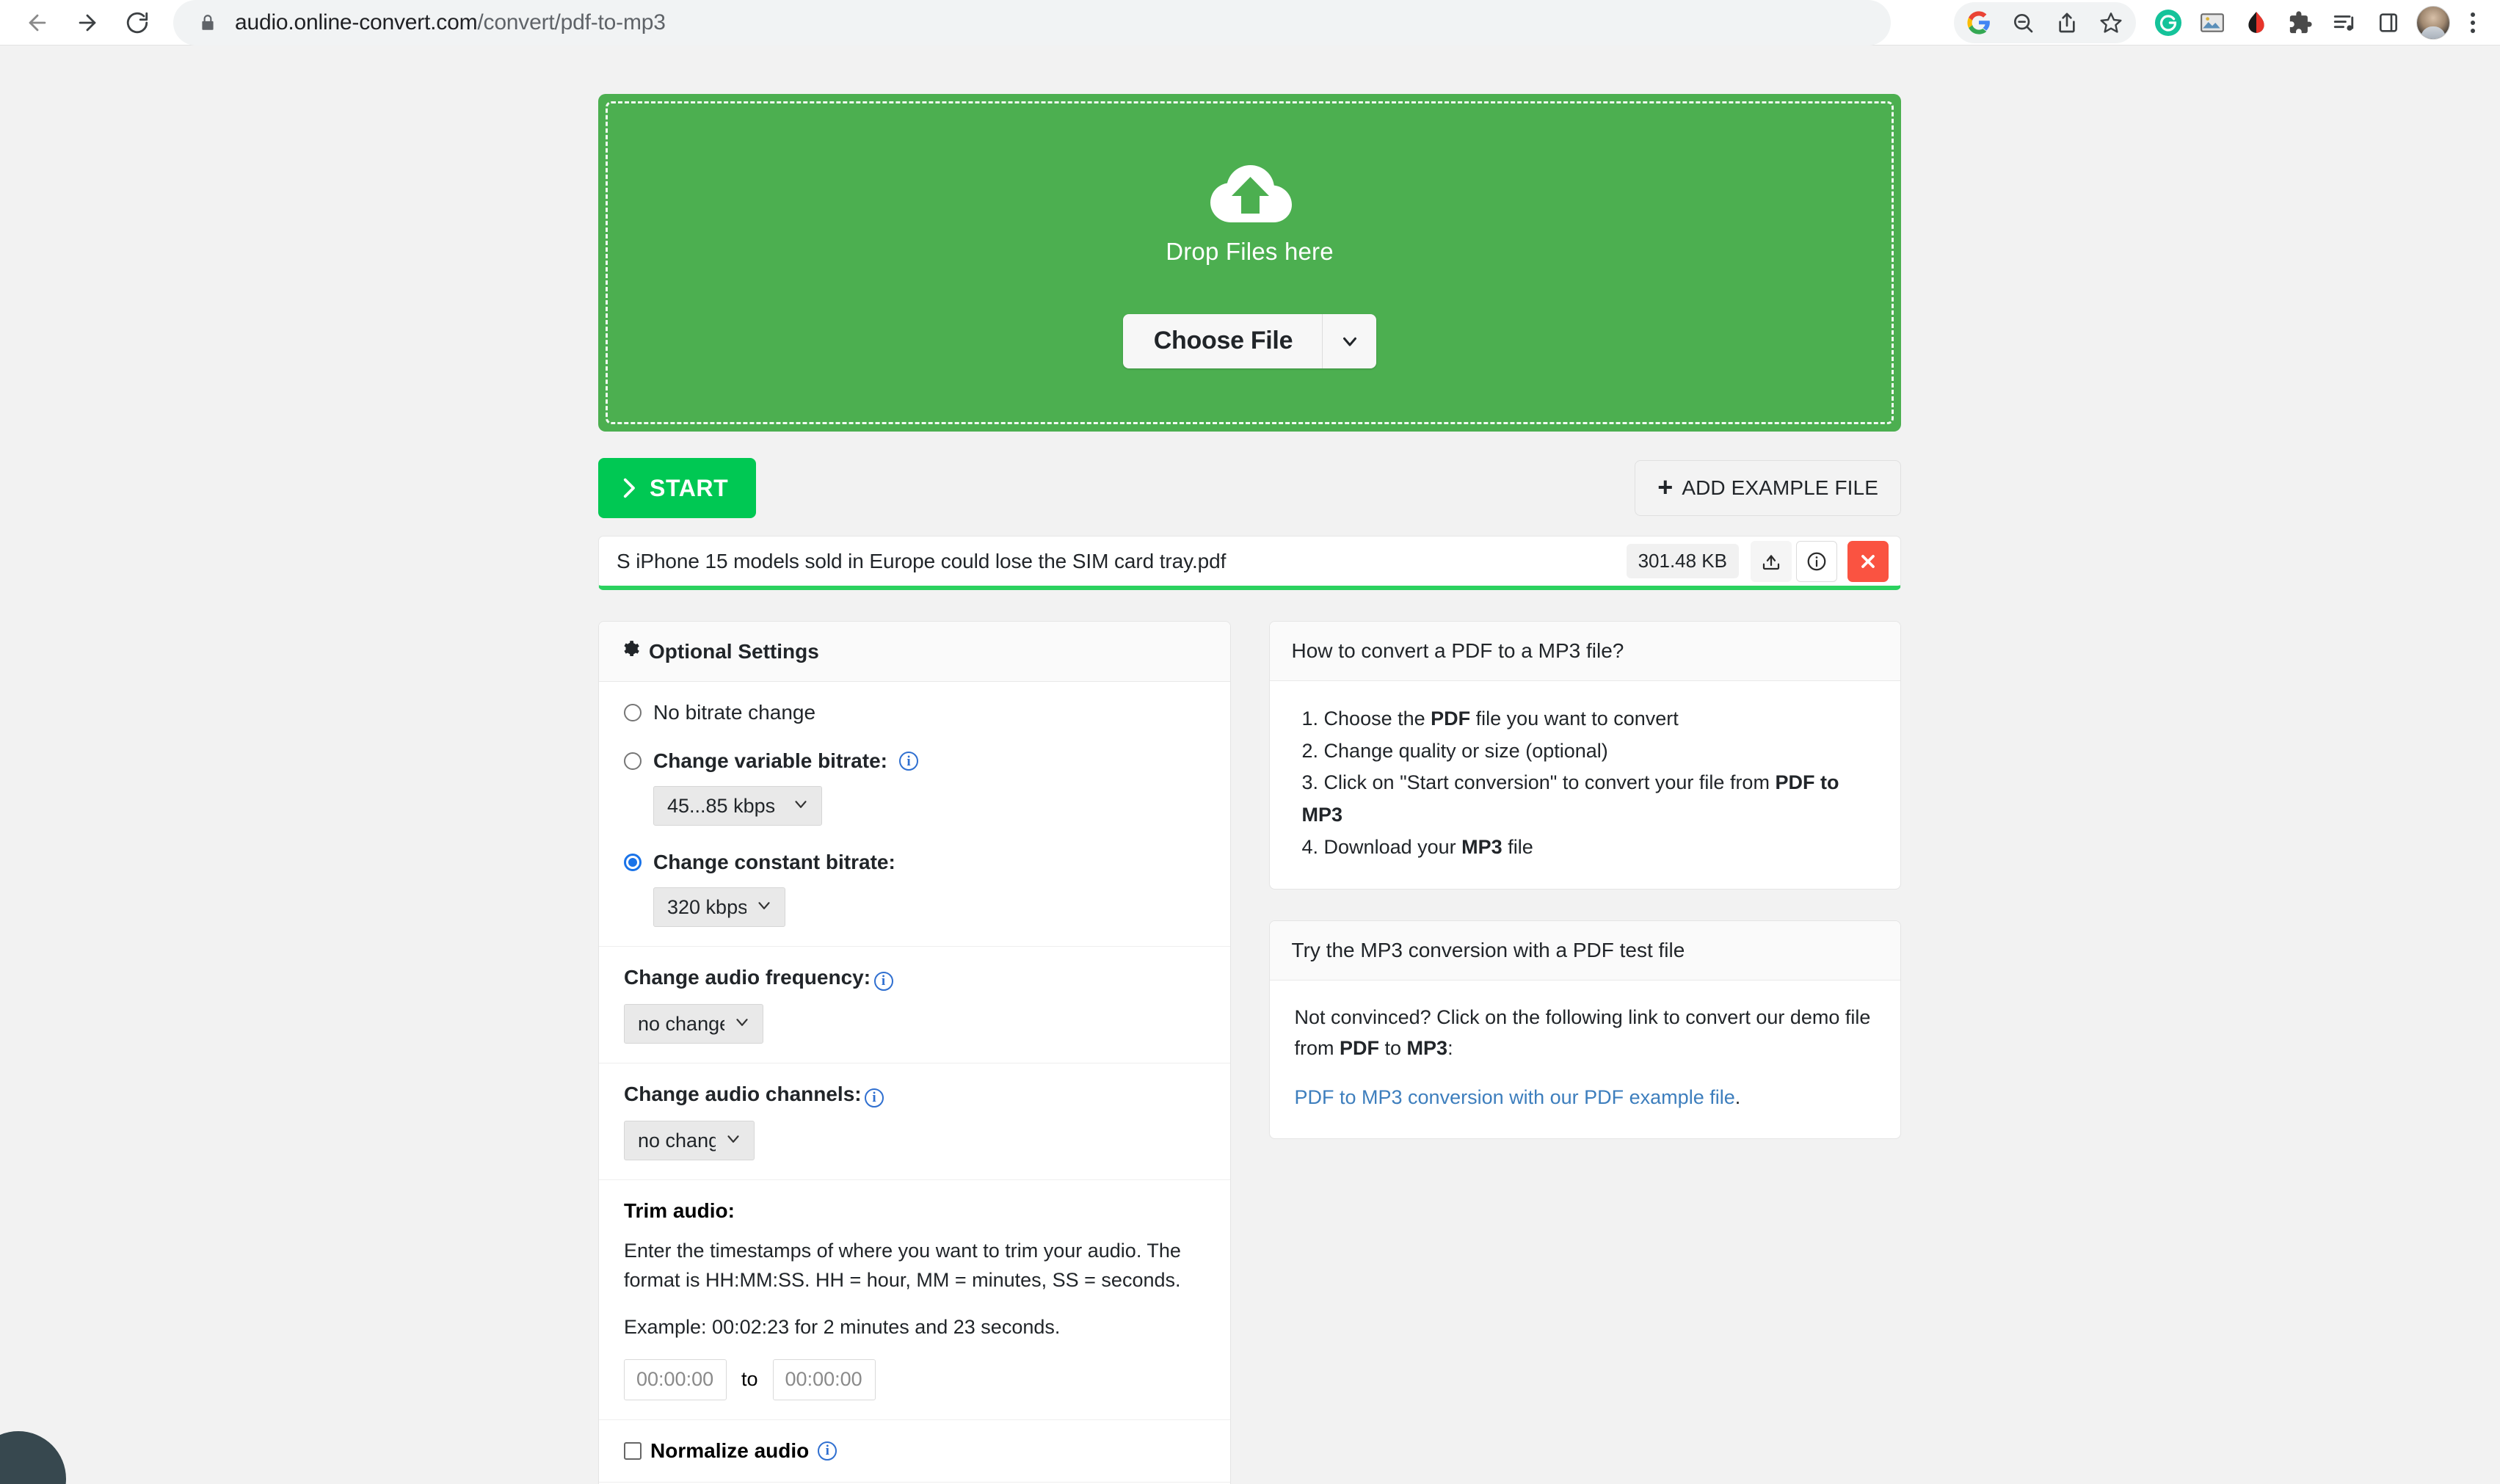  I want to click on omnibox-action-pill, so click(2045, 22).